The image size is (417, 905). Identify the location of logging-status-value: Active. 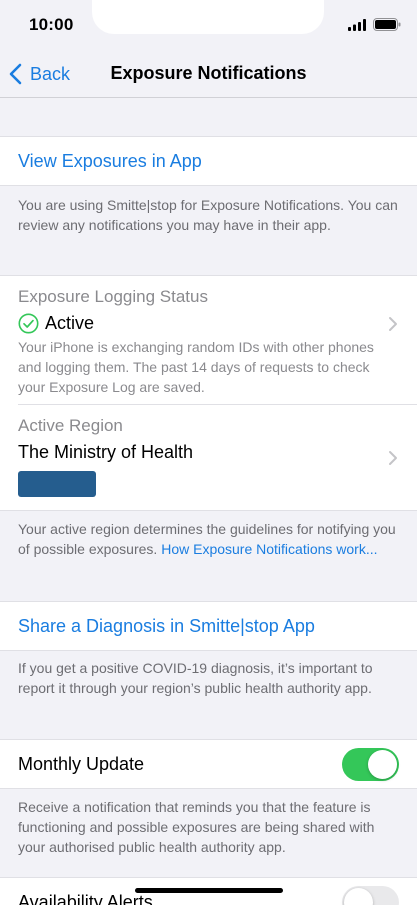
(70, 323).